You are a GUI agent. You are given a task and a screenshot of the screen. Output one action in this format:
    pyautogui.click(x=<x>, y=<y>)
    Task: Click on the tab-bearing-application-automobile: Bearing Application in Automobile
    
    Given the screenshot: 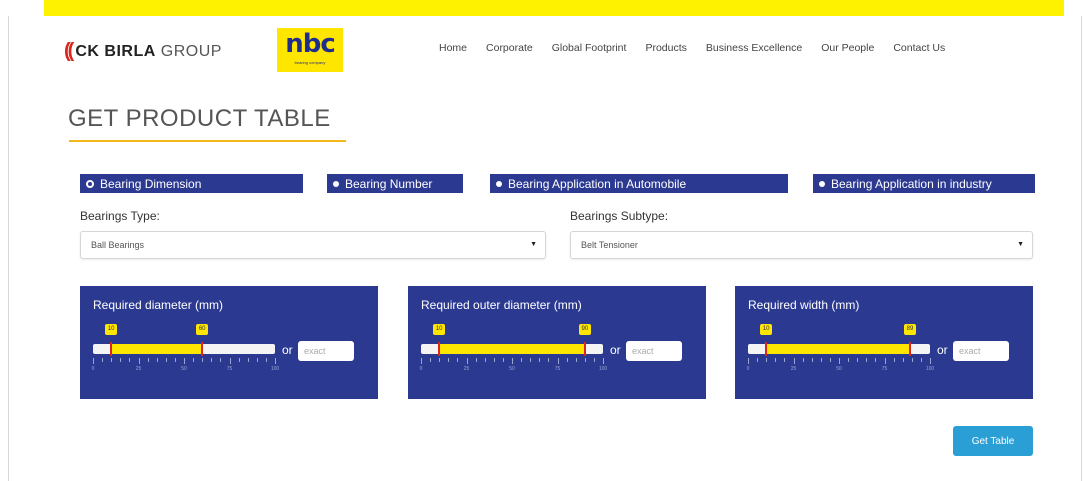 What is the action you would take?
    pyautogui.click(x=639, y=183)
    